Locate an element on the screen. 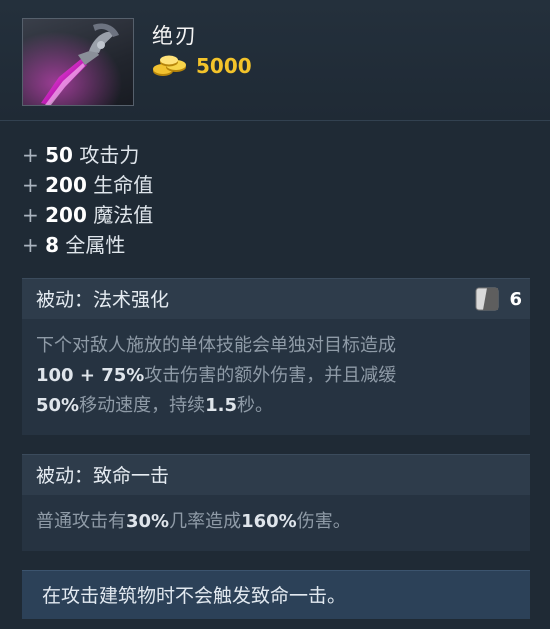  cost-value: 5000 is located at coordinates (224, 66).